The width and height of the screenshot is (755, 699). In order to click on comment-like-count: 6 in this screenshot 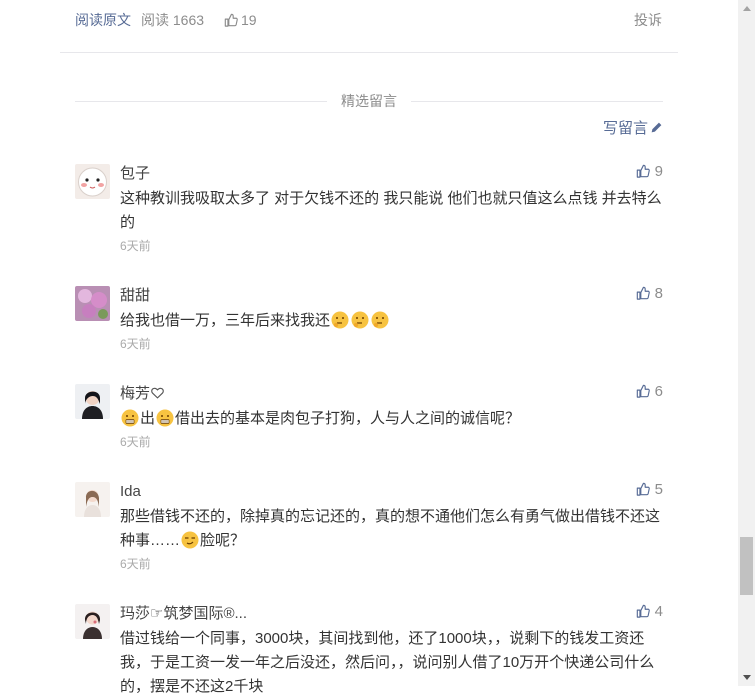, I will do `click(658, 391)`.